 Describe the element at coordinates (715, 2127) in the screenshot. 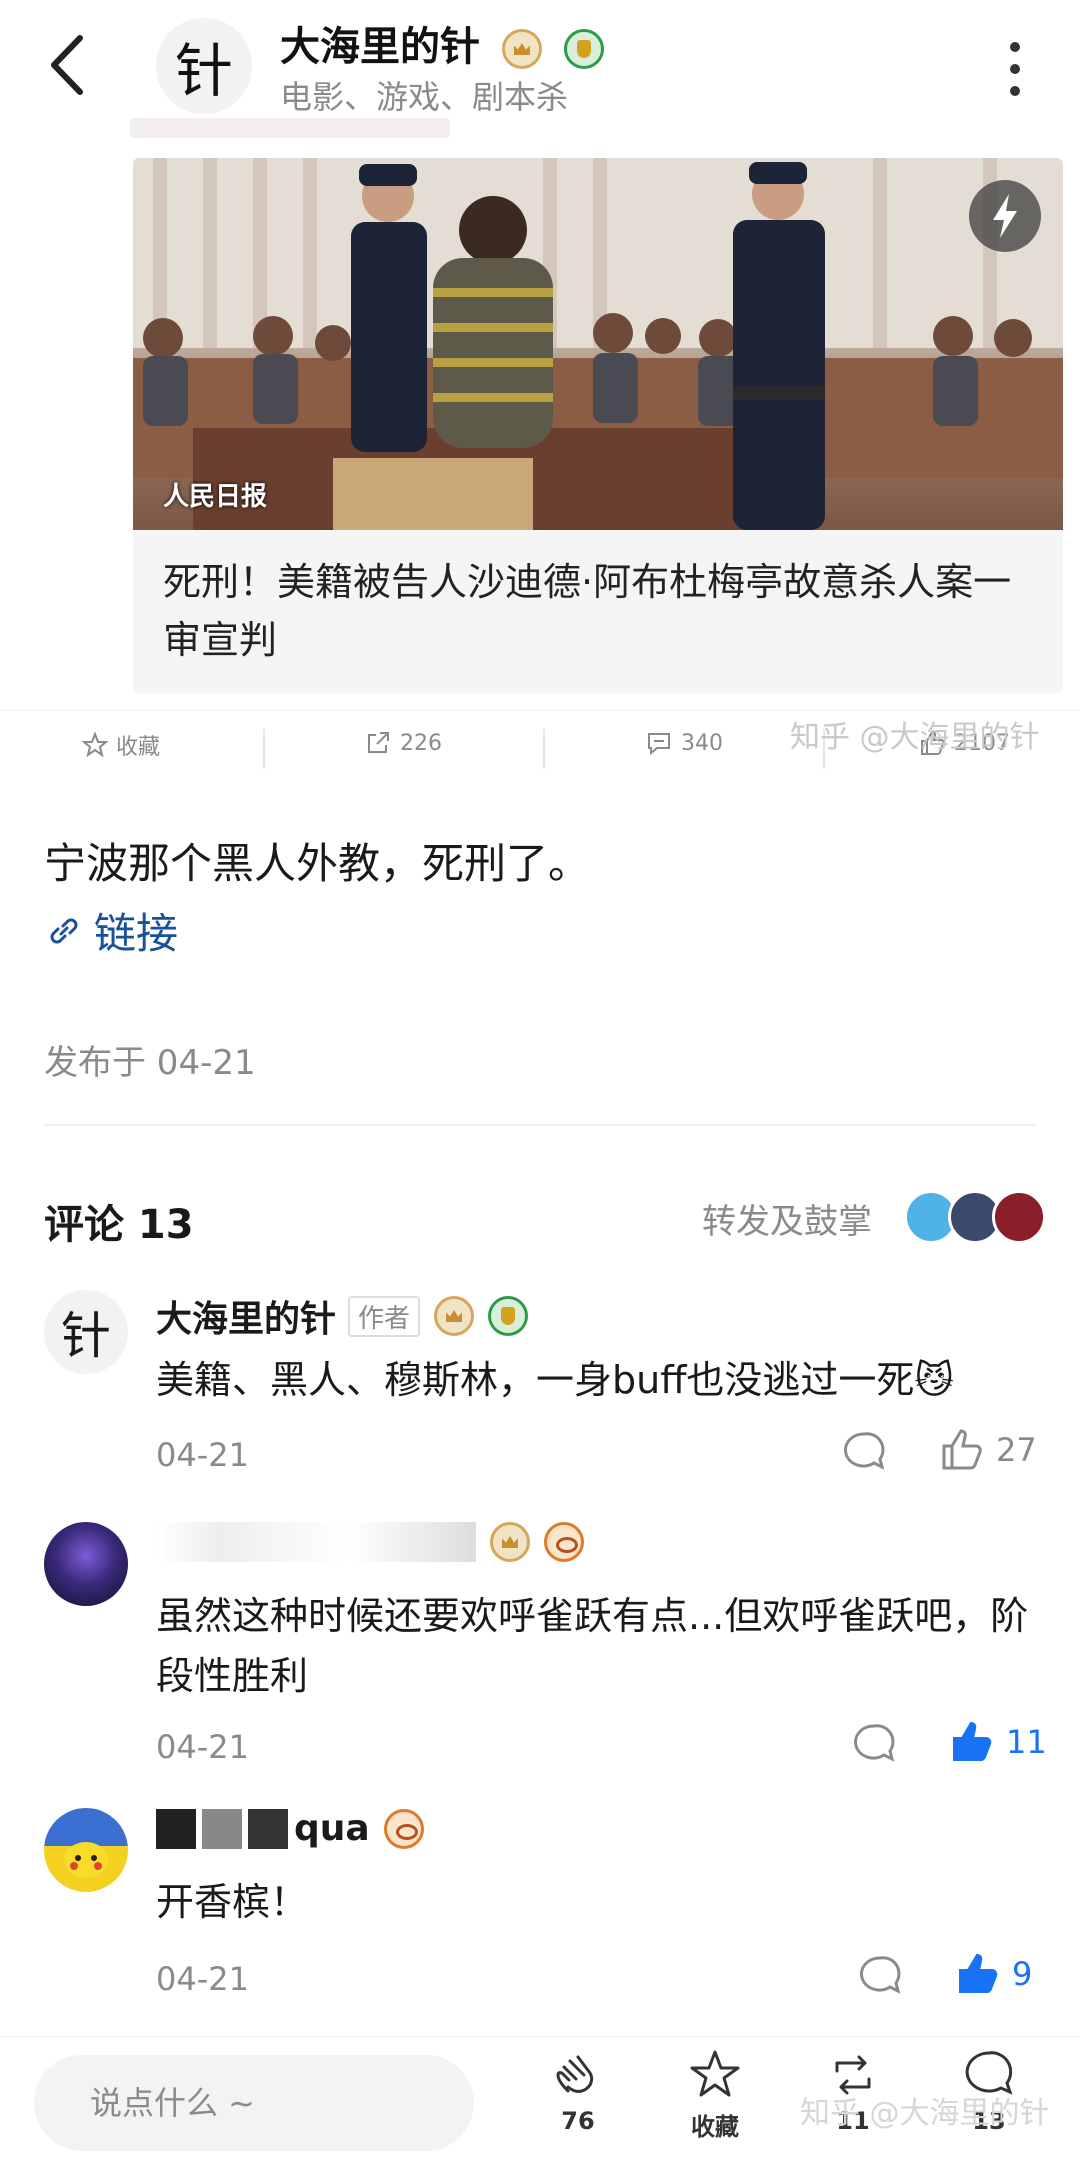

I see `favorite-button-label: 收藏` at that location.